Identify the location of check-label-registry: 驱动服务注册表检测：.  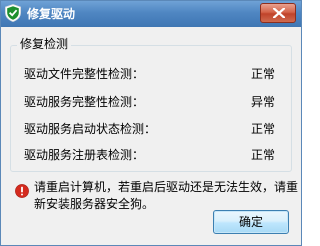
(84, 155).